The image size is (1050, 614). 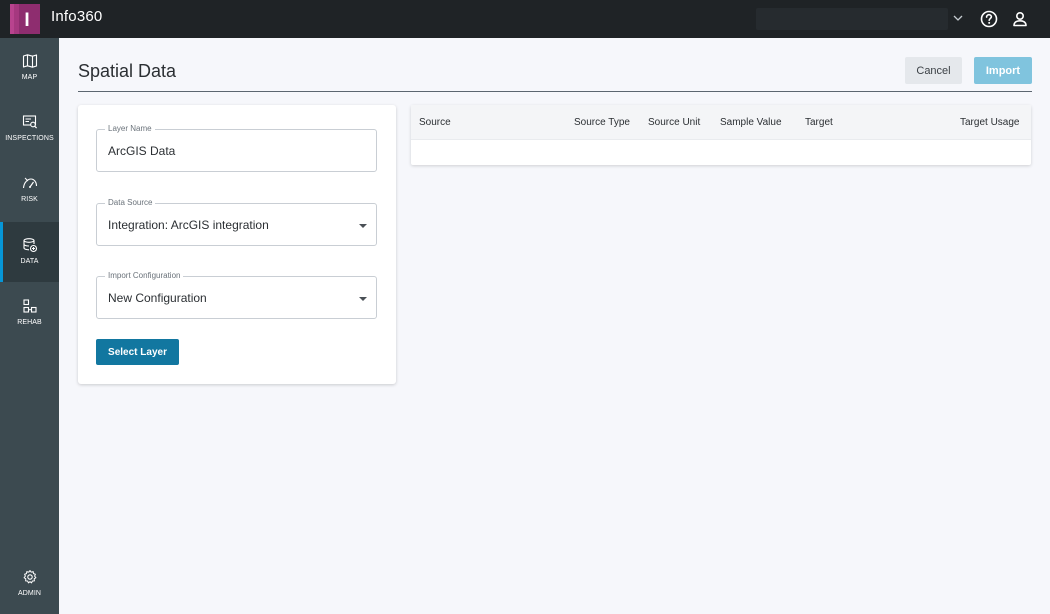 What do you see at coordinates (29, 122) in the screenshot?
I see `inspections-icon` at bounding box center [29, 122].